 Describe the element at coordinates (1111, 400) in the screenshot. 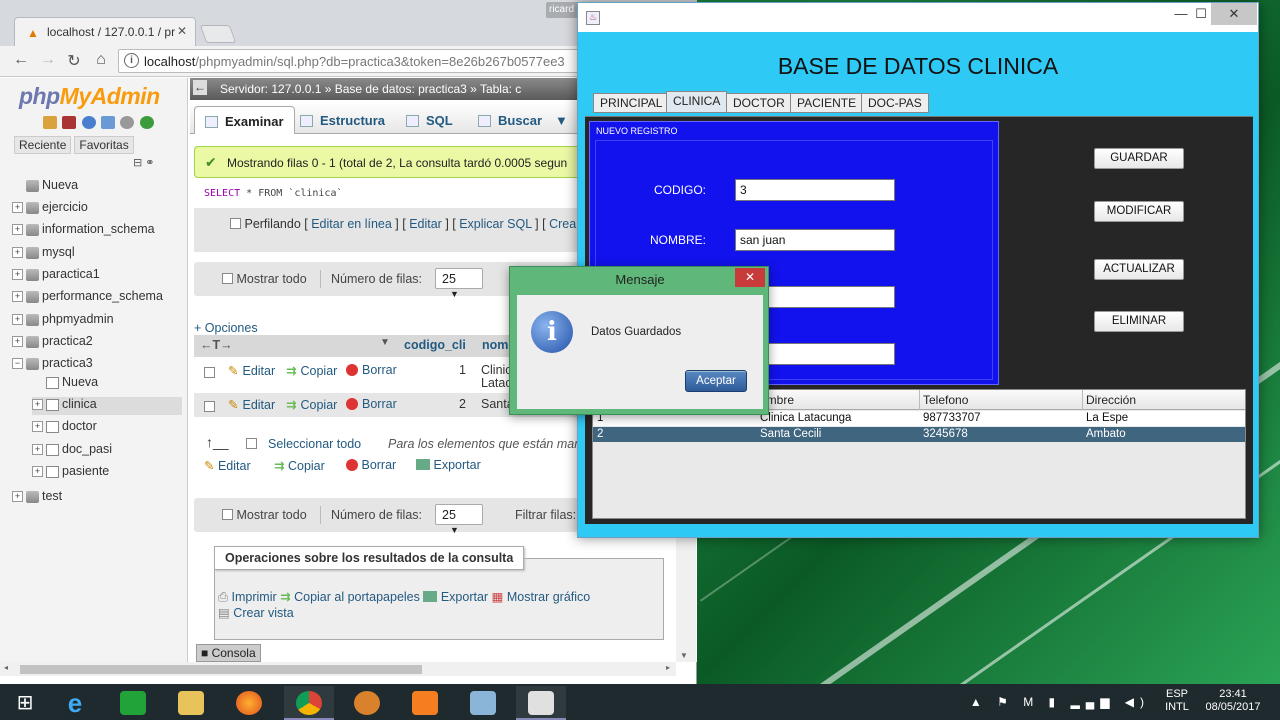

I see `col-direccion: Dirección` at that location.